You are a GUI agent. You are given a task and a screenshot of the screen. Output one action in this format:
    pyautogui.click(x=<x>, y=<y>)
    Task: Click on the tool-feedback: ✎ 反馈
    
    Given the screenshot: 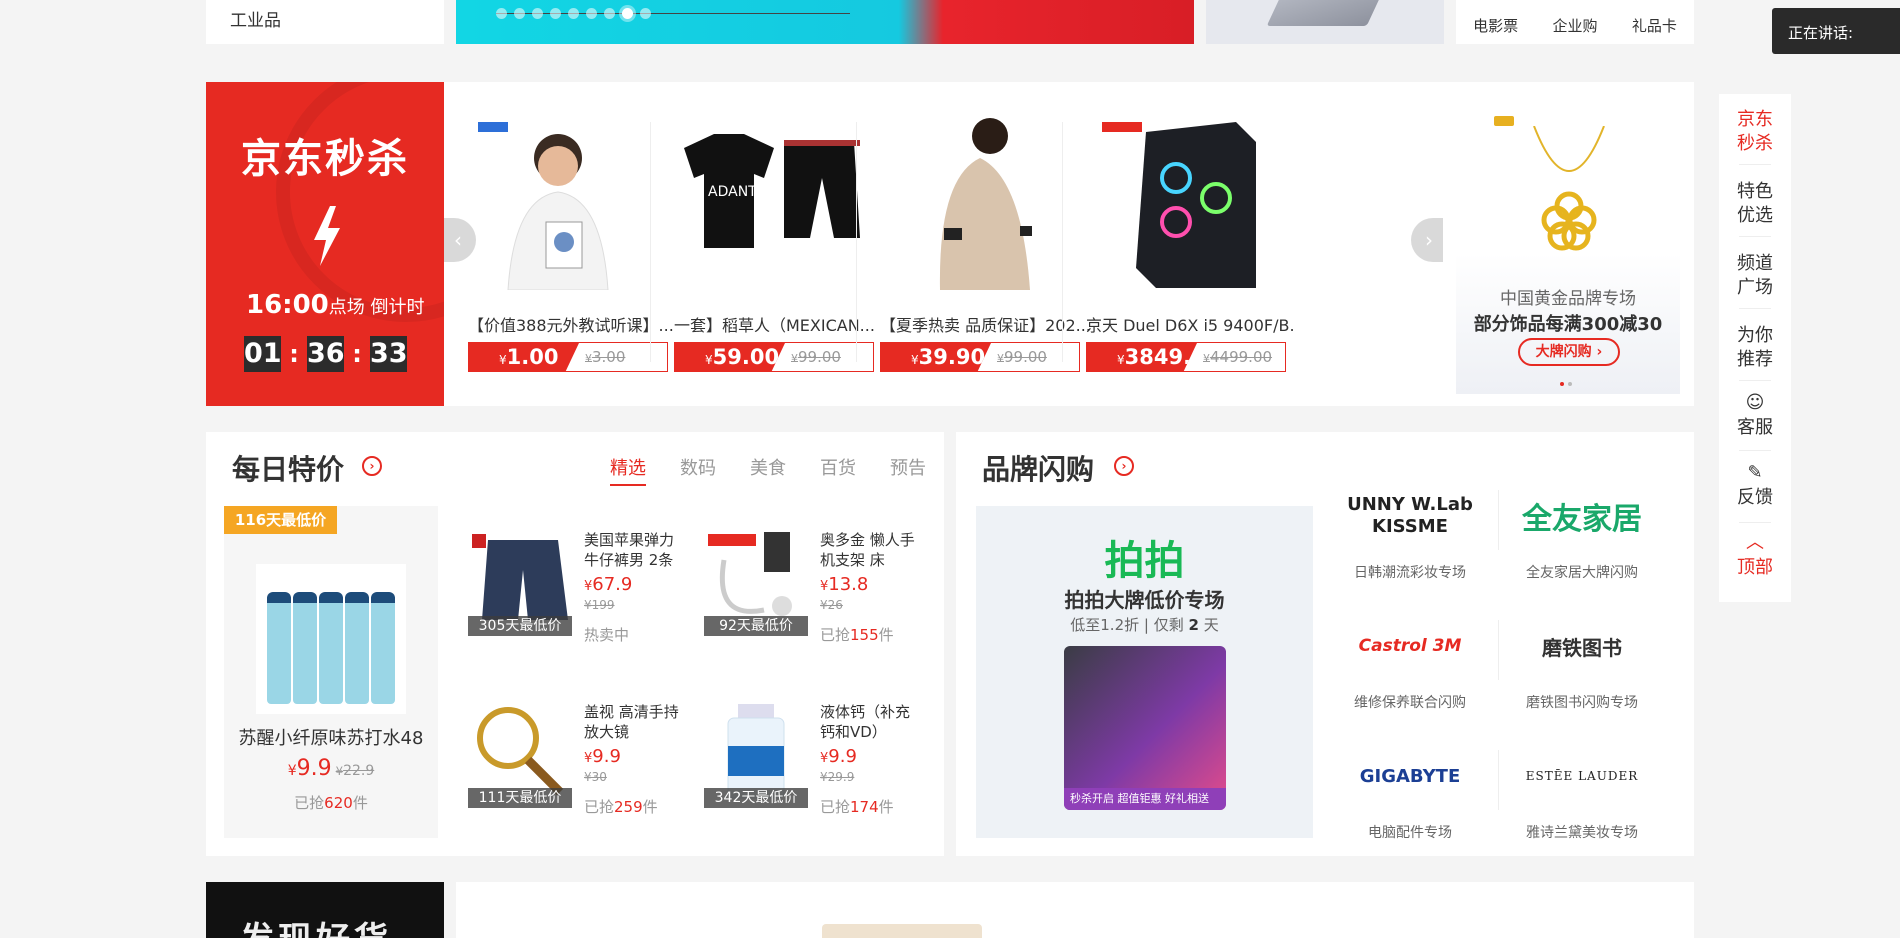 What is the action you would take?
    pyautogui.click(x=1755, y=487)
    